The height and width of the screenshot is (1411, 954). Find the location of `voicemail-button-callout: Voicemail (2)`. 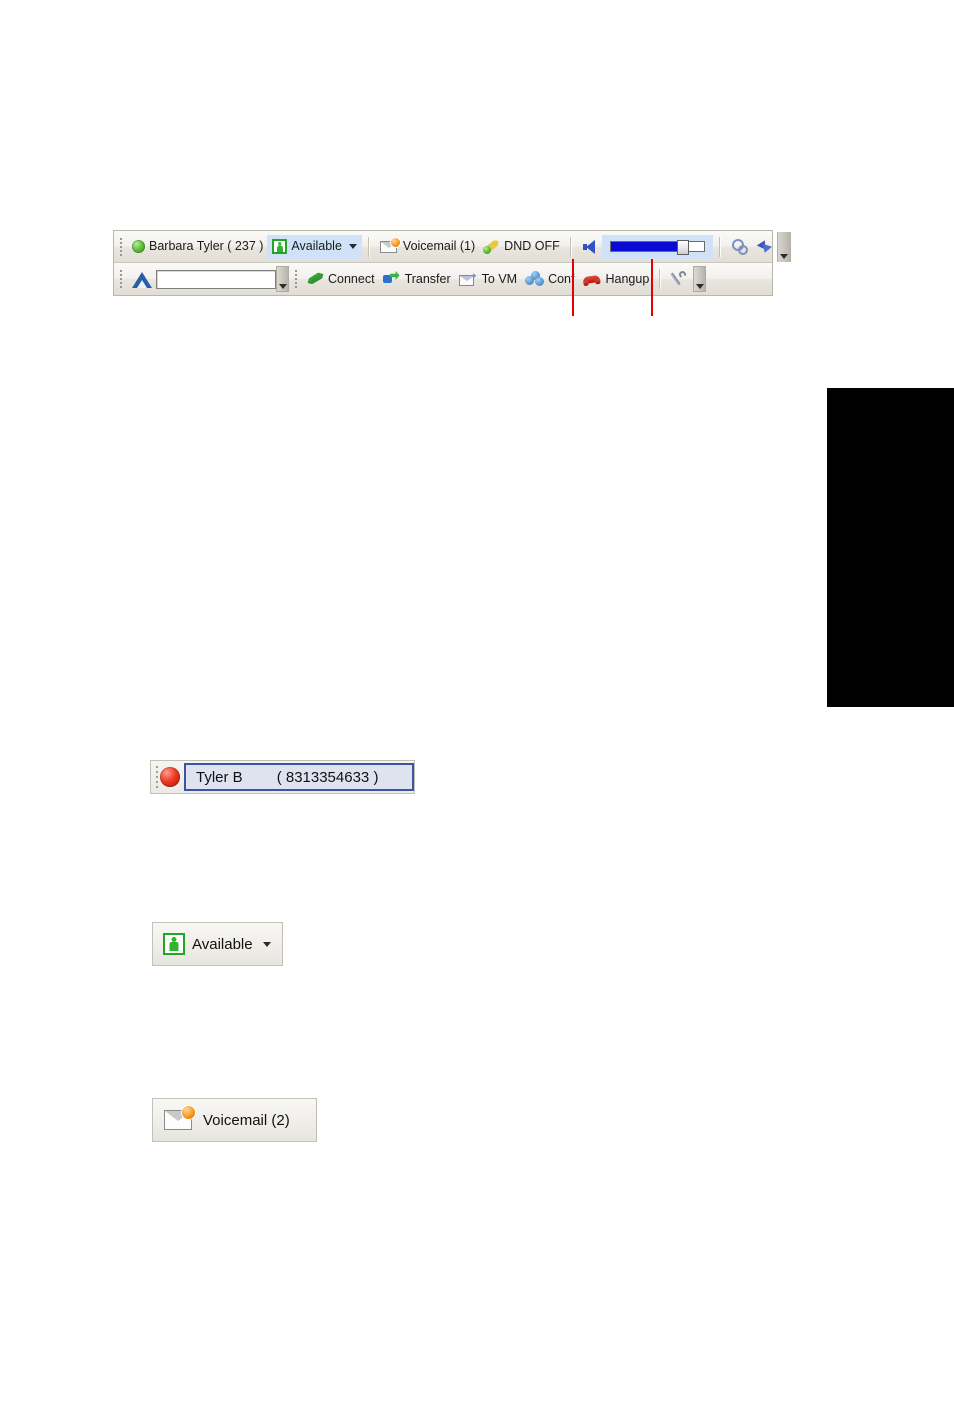

voicemail-button-callout: Voicemail (2) is located at coordinates (234, 1120).